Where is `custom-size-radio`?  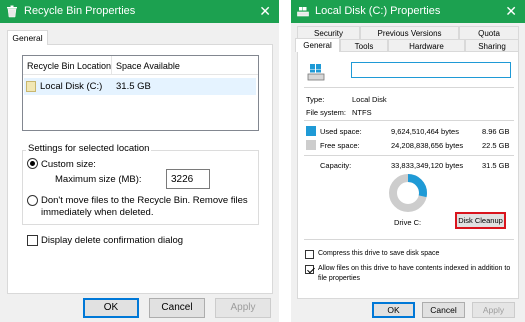
custom-size-radio is located at coordinates (32, 163).